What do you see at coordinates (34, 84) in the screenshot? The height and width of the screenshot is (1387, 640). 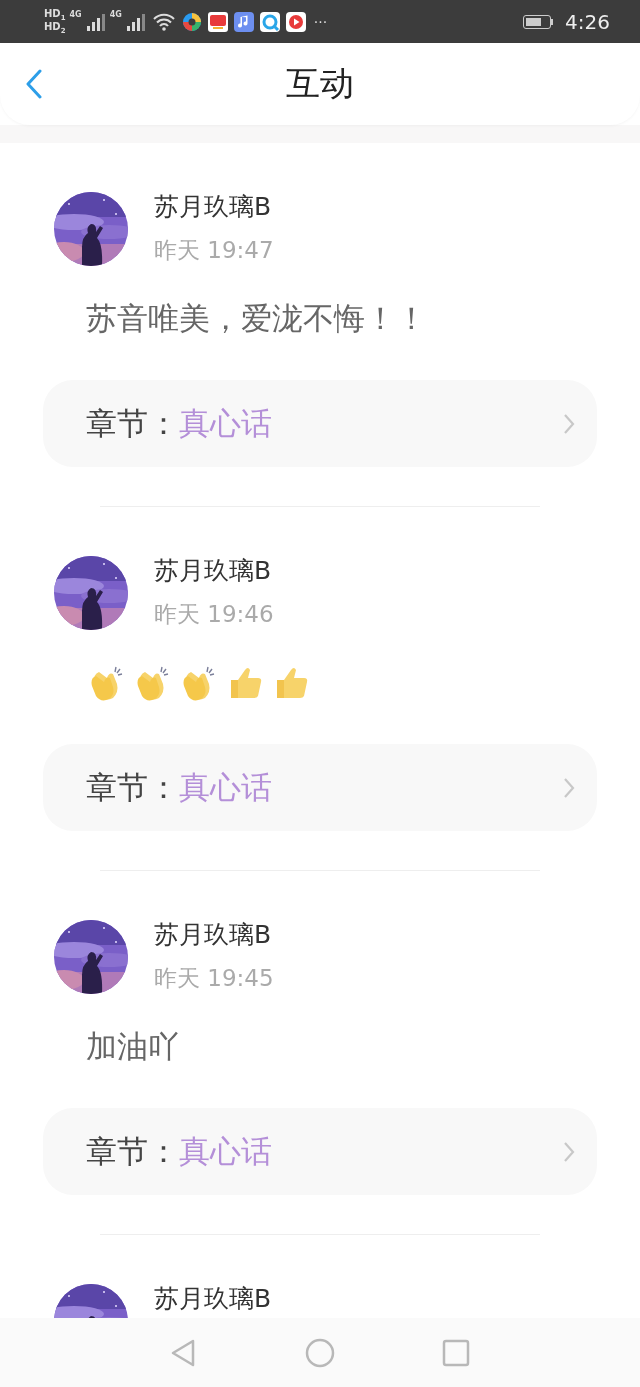 I see `back-button` at bounding box center [34, 84].